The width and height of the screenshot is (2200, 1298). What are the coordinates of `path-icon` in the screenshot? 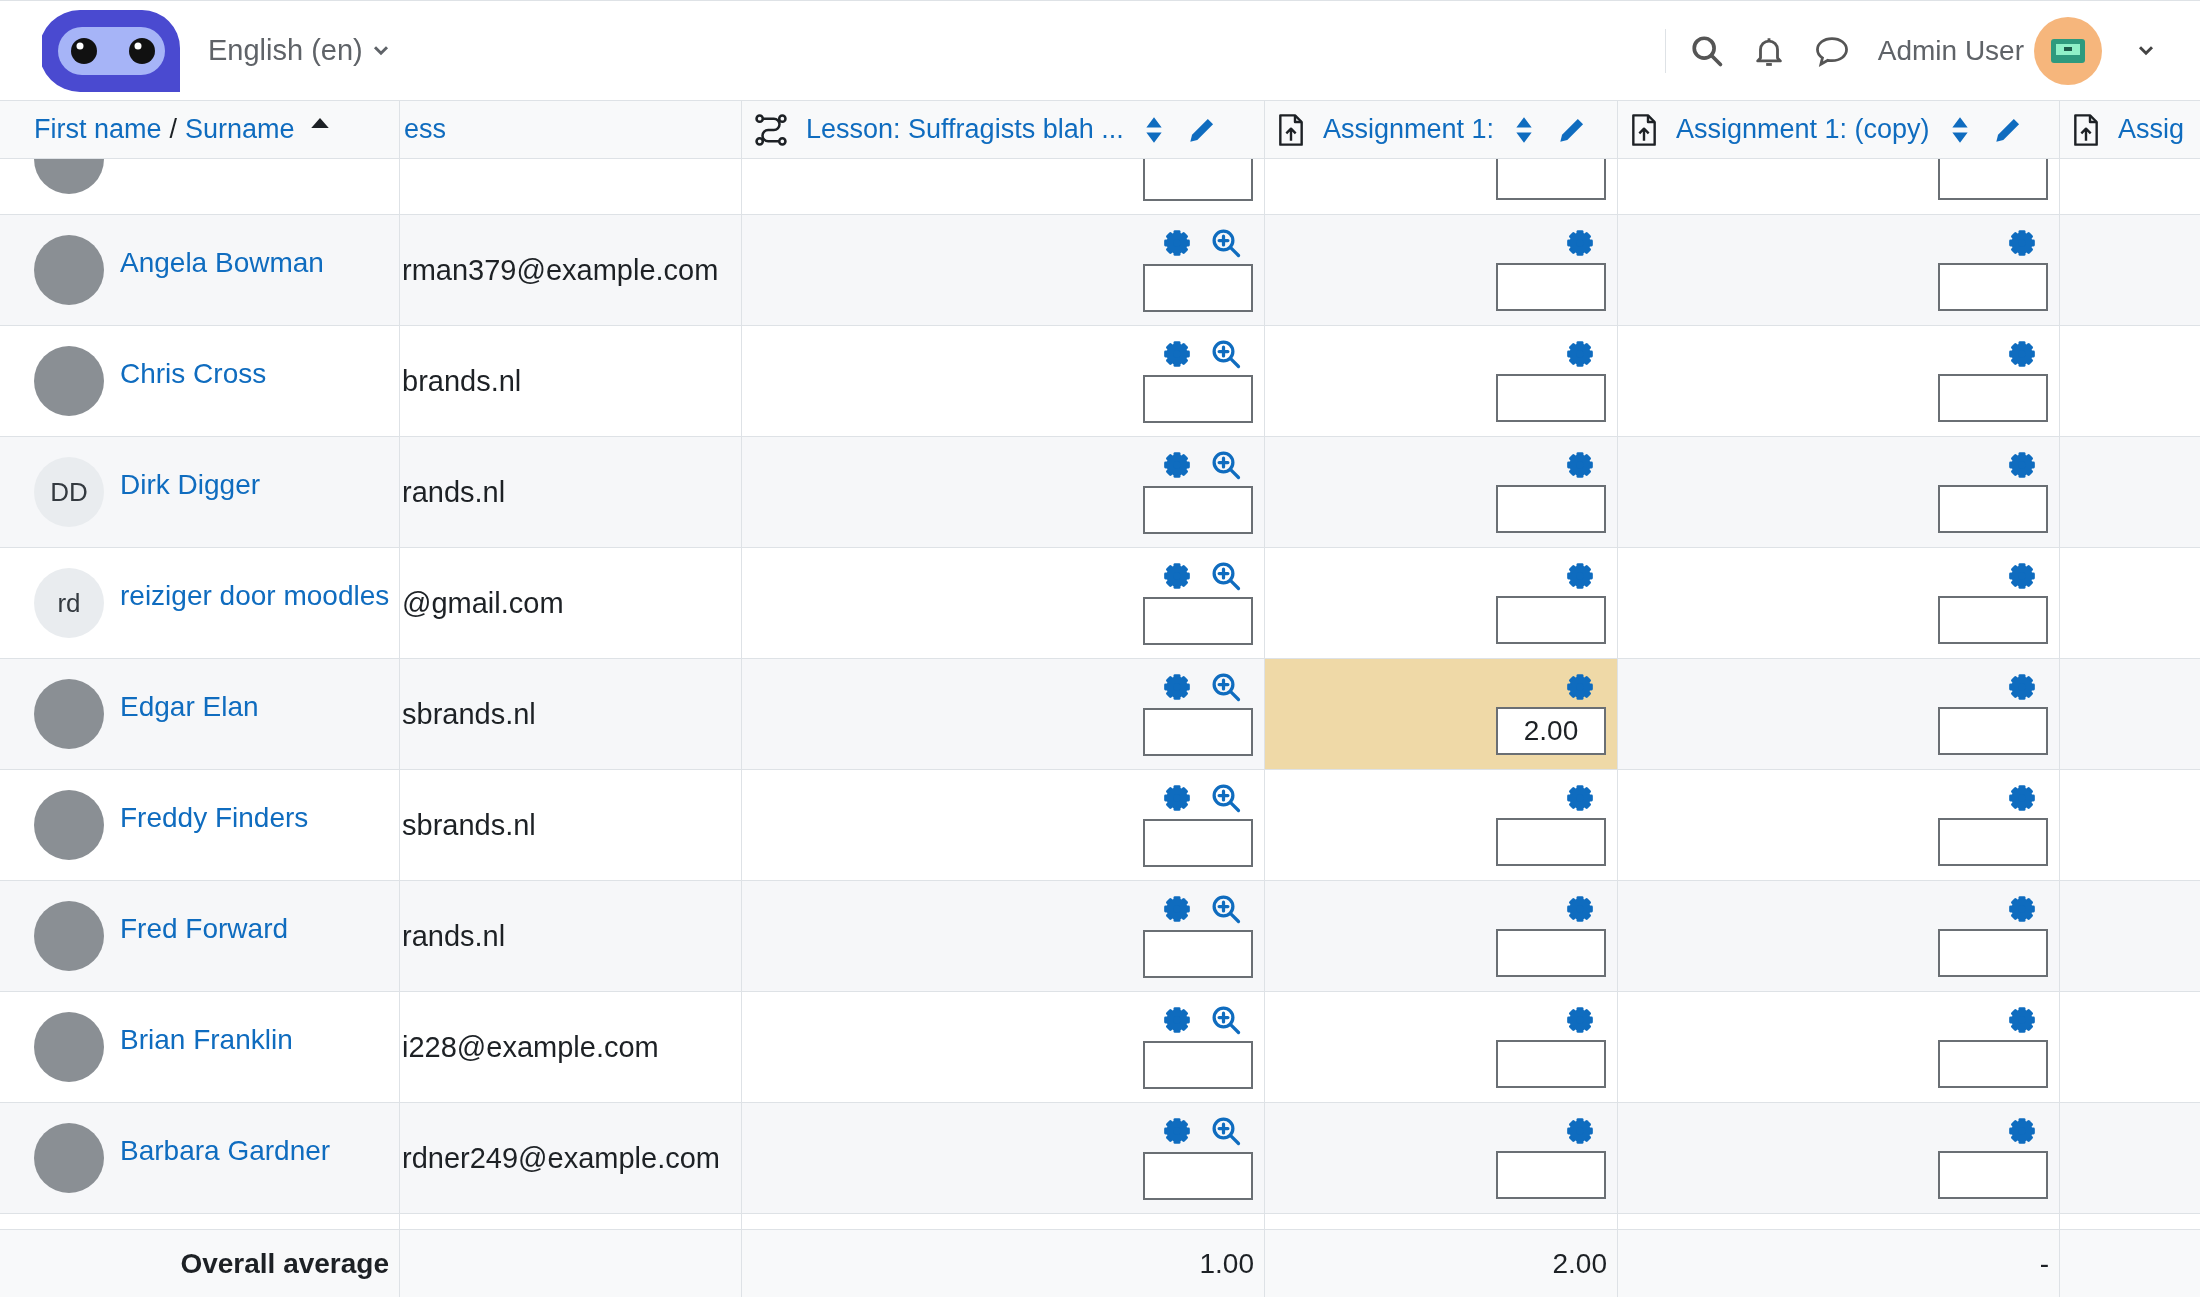 It's located at (771, 129).